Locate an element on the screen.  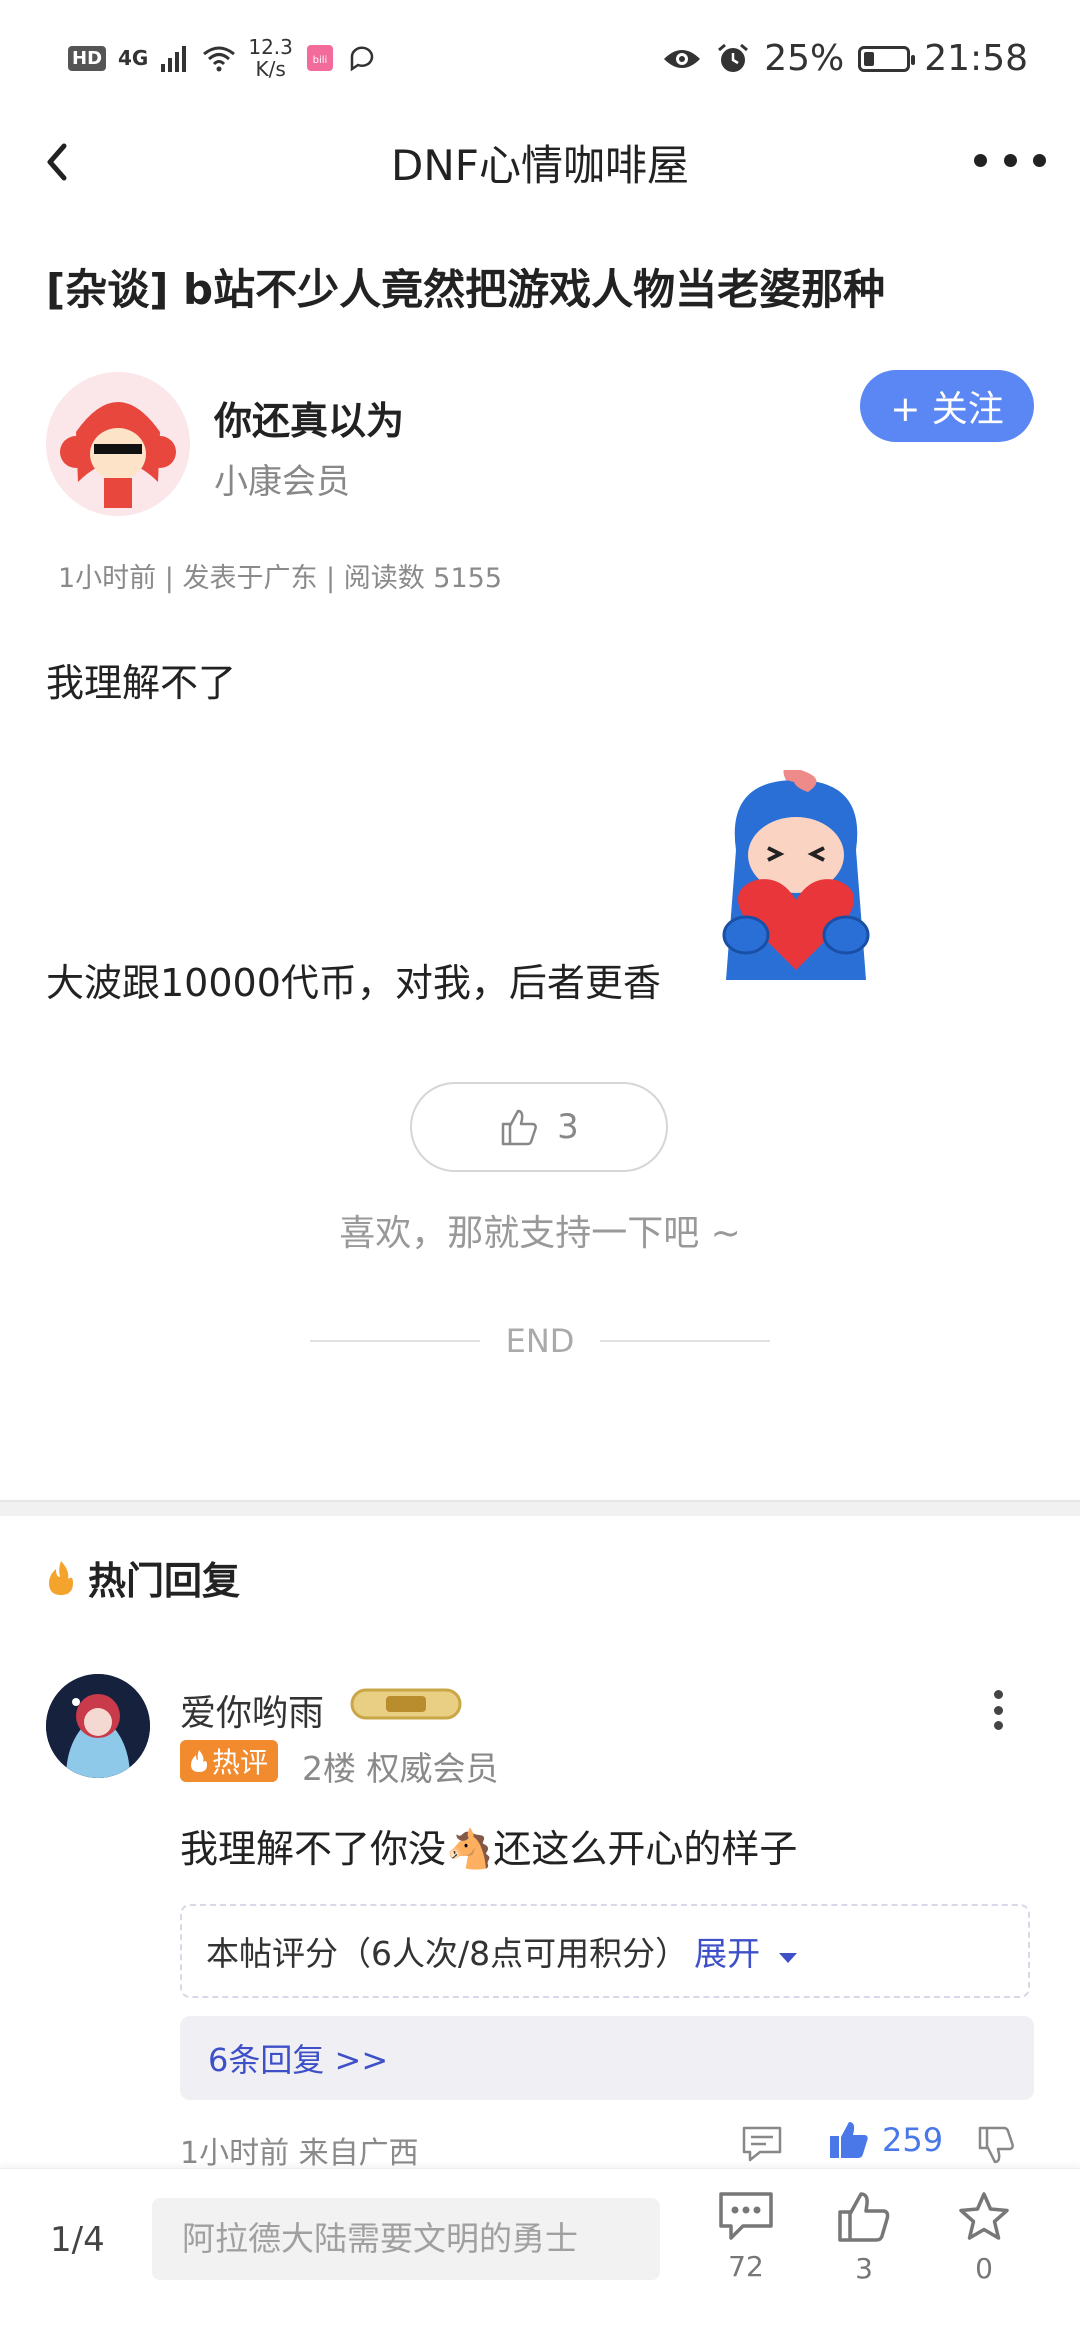
post-title: [杂谈] b站不少人竟然把游戏人物当老婆那种 is located at coordinates (466, 289).